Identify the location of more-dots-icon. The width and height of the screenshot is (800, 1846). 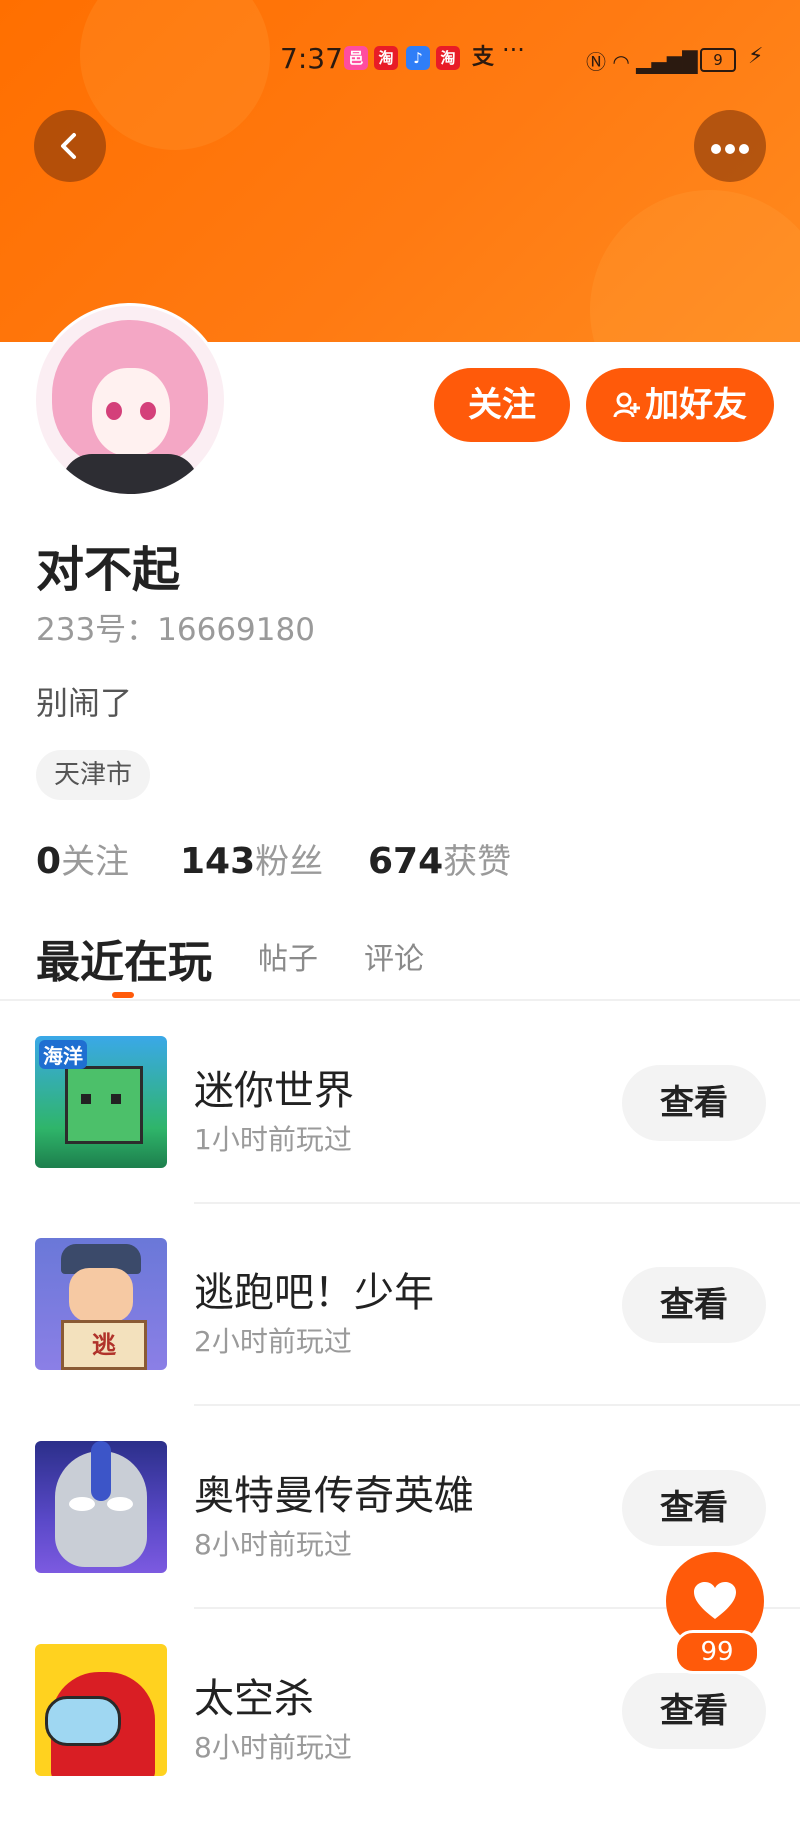
(730, 149).